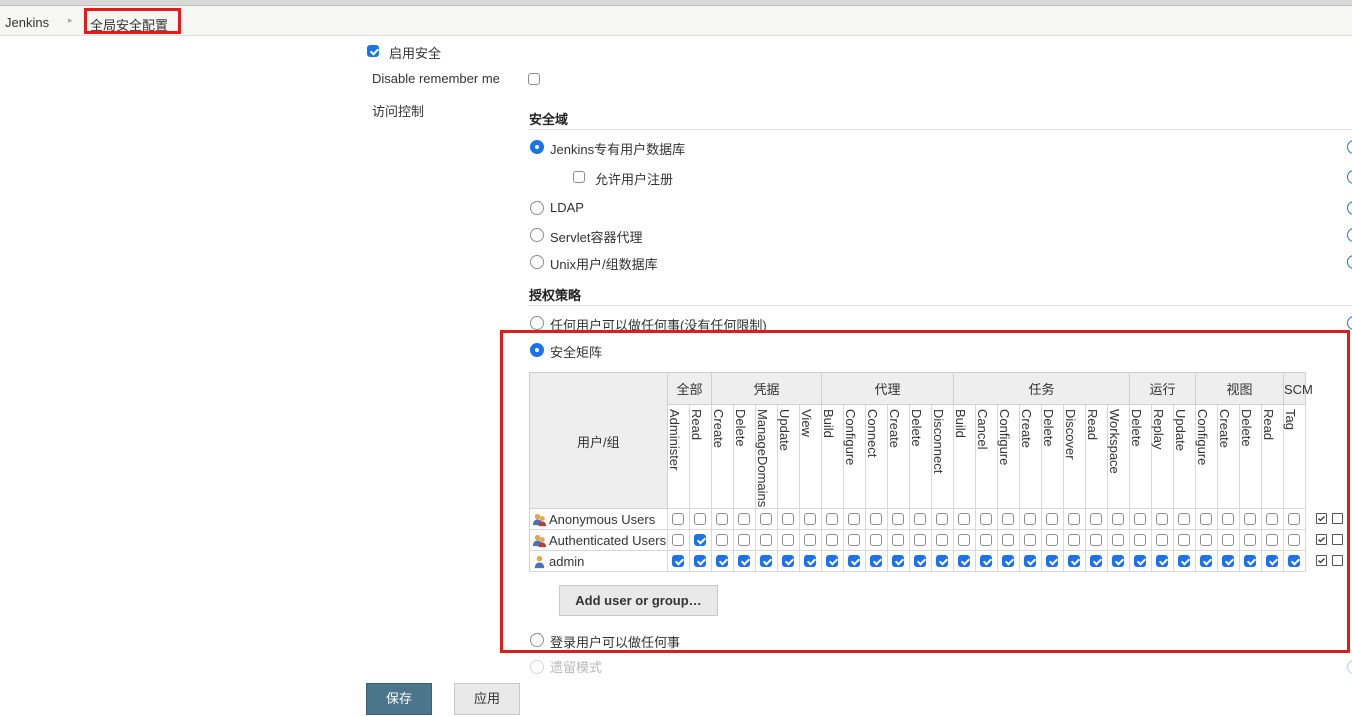 The image size is (1352, 717). Describe the element at coordinates (398, 111) in the screenshot. I see `access-control-label: 访问控制` at that location.